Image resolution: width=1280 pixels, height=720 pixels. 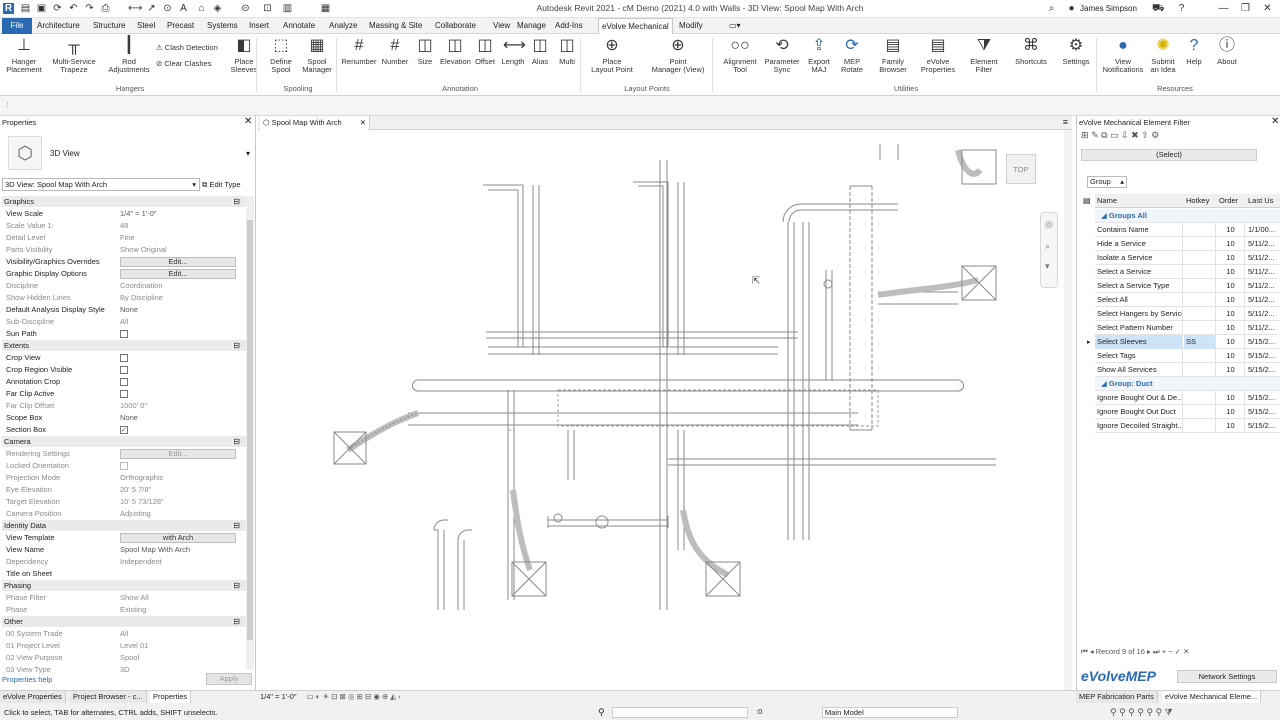 I want to click on clear-clashes-button: ⊘ Clear Clashes, so click(x=183, y=64).